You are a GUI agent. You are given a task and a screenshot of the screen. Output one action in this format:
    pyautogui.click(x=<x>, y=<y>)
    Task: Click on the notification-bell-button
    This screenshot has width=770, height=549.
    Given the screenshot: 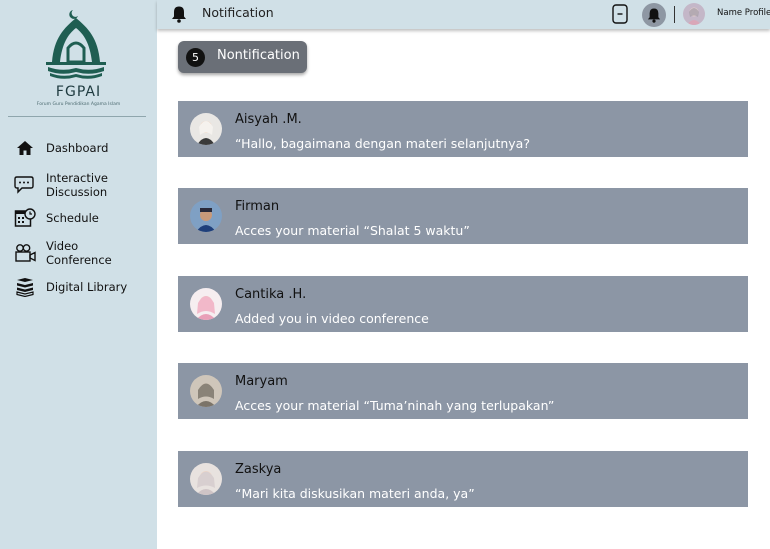 What is the action you would take?
    pyautogui.click(x=654, y=15)
    